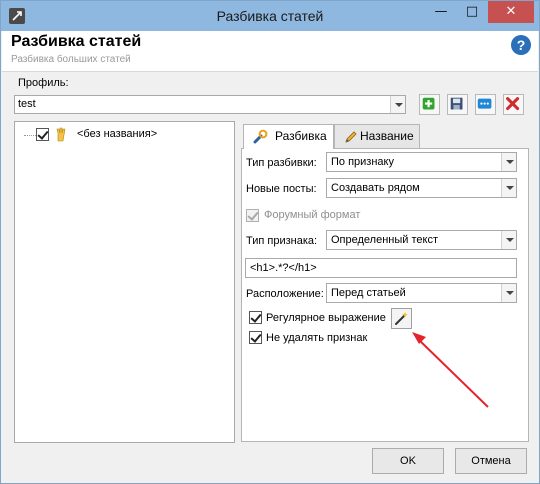 This screenshot has height=484, width=540. I want to click on minimize-button: —, so click(441, 12).